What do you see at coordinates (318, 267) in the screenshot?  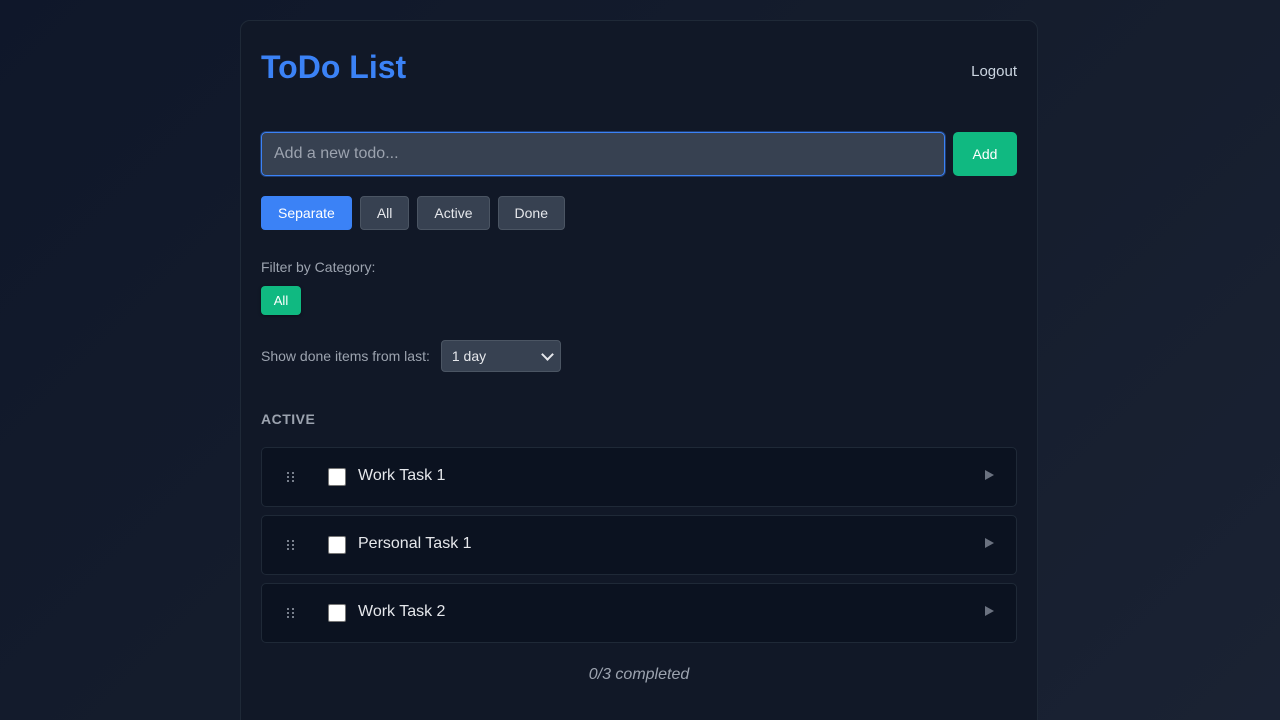 I see `category-filter-label: Filter by Category:` at bounding box center [318, 267].